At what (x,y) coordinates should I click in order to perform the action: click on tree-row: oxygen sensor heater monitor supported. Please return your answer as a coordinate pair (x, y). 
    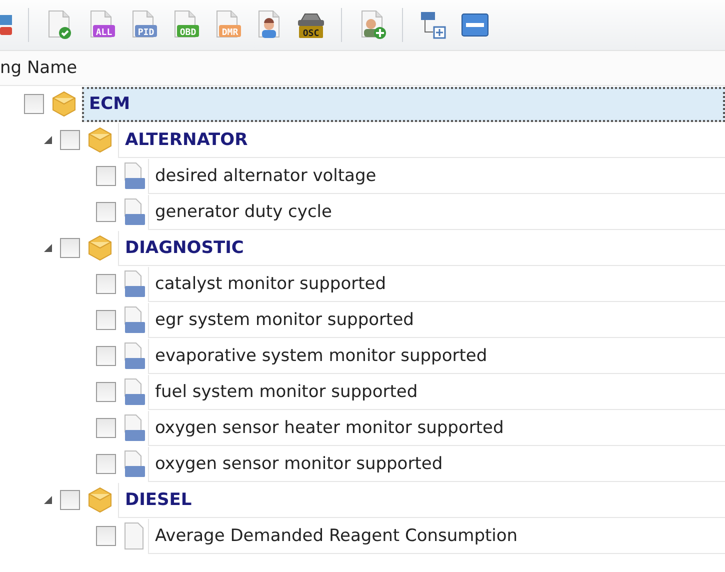
    Looking at the image, I should click on (436, 428).